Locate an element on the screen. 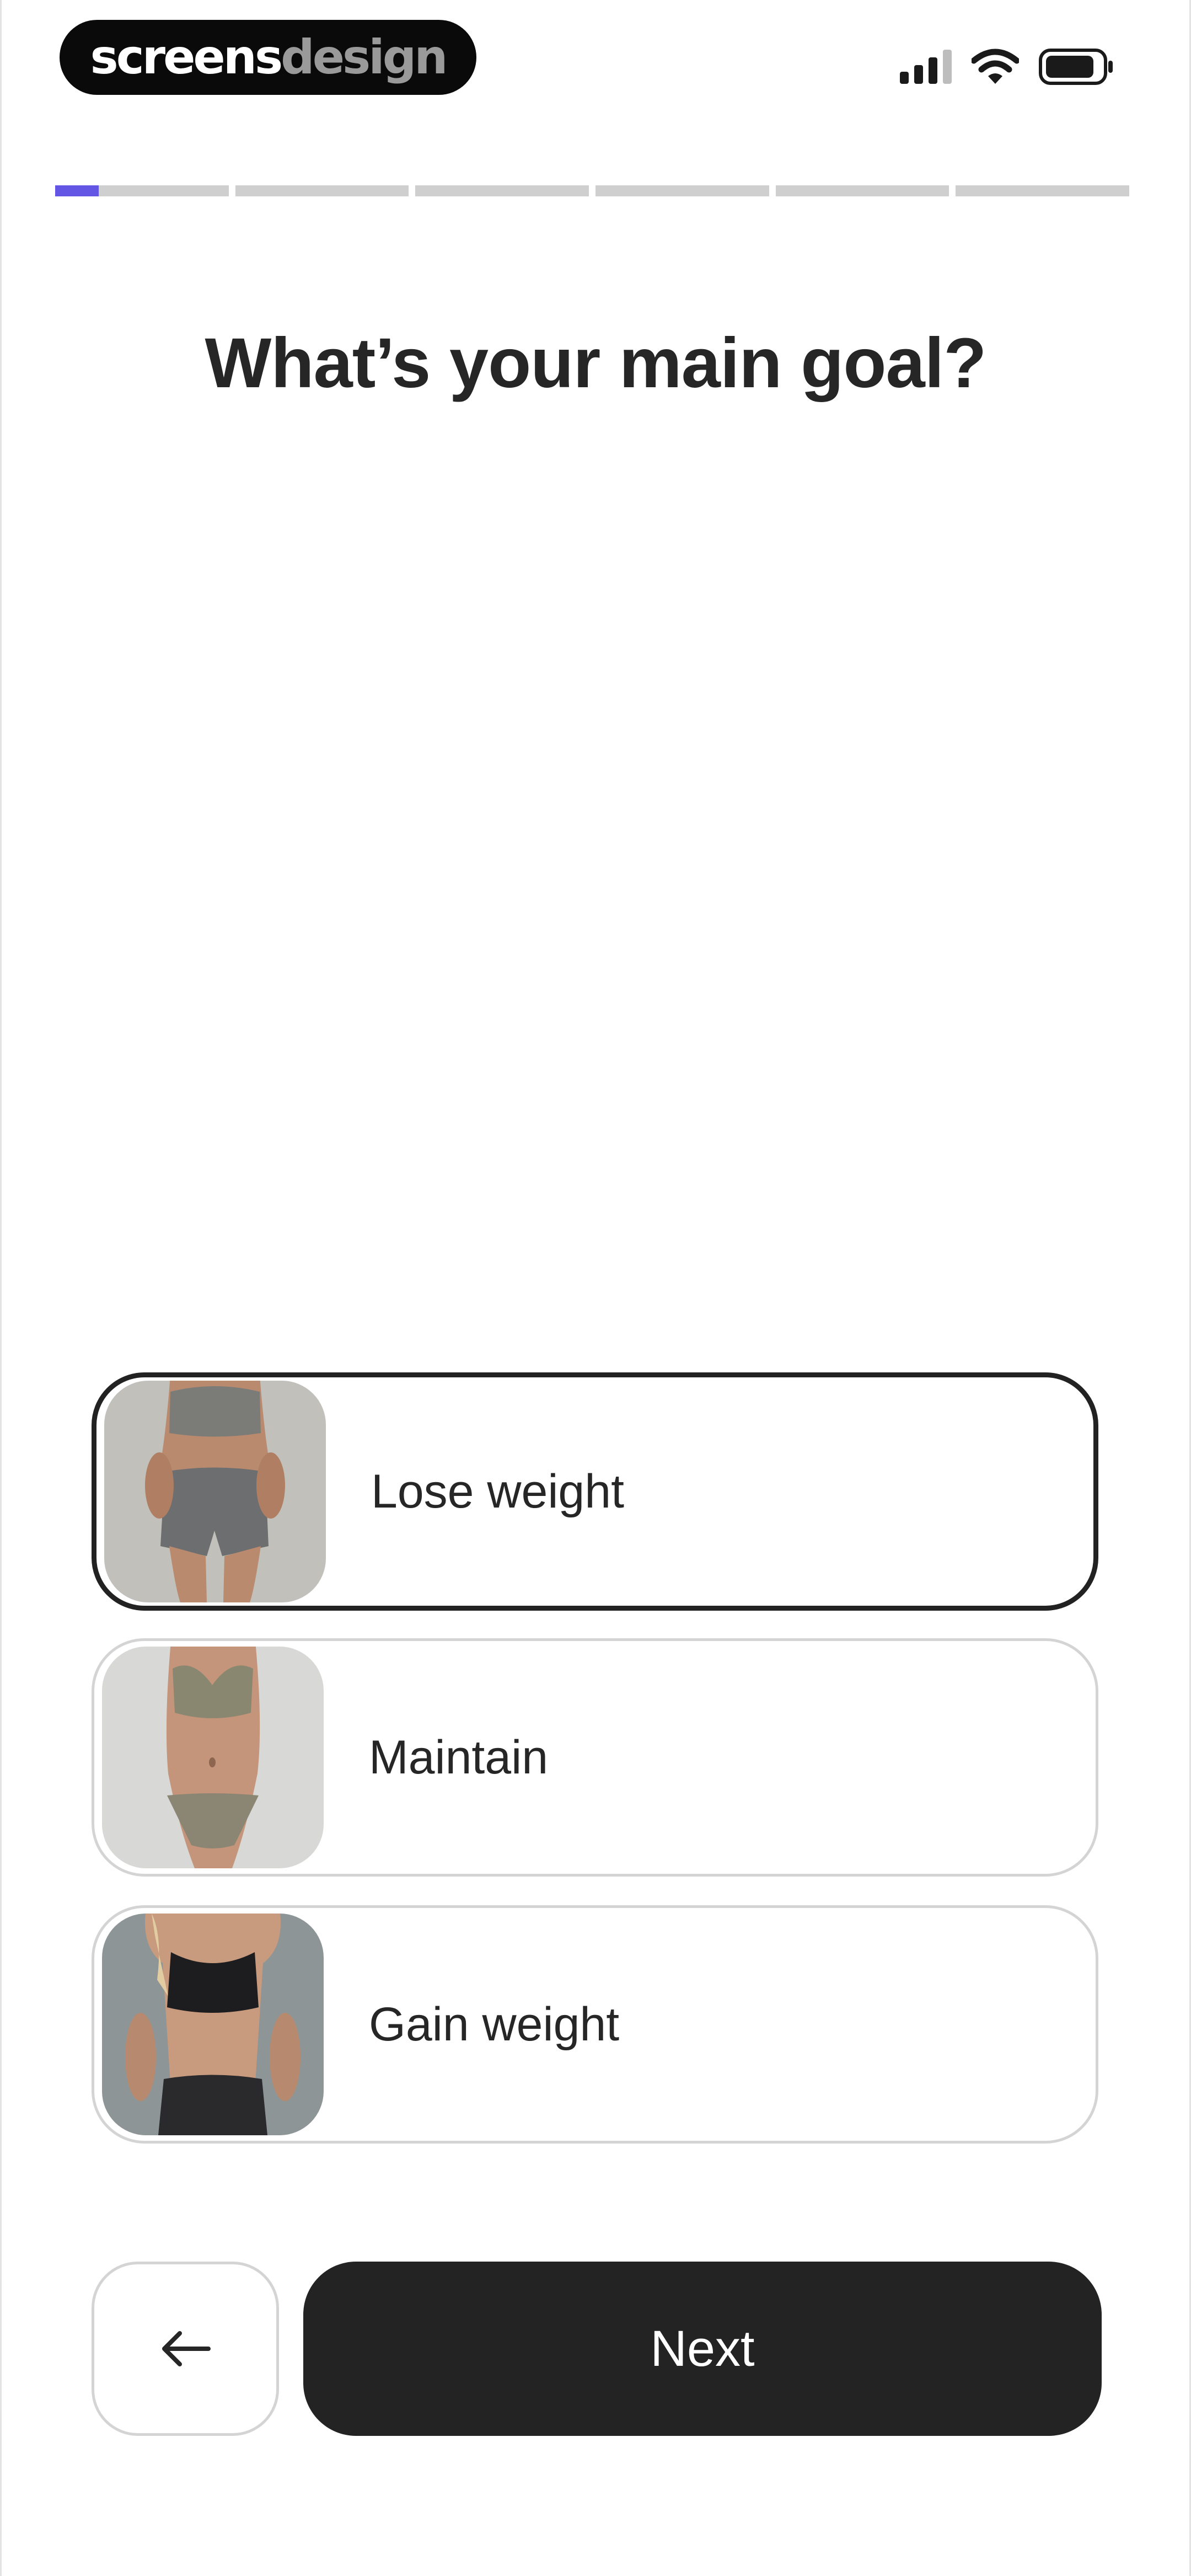 The height and width of the screenshot is (2576, 1191). brand-logo-part-2: design is located at coordinates (364, 57).